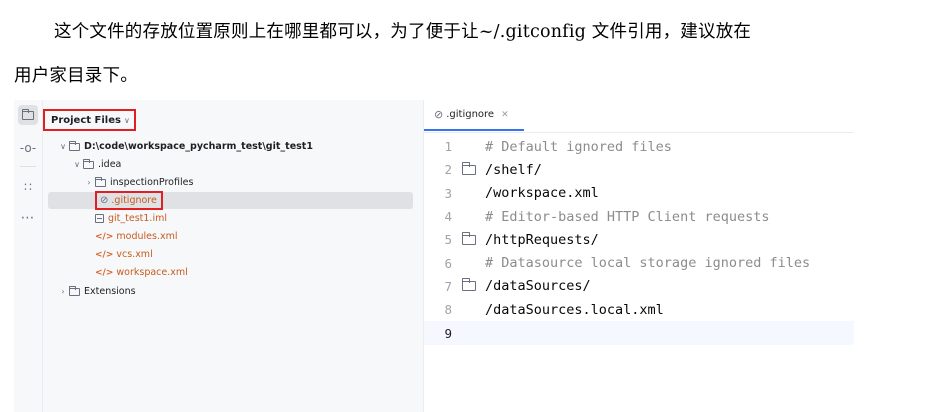 This screenshot has height=412, width=940. What do you see at coordinates (198, 146) in the screenshot?
I see `tree-item-label: D:\code\workspace_pycharm_test\git_test1` at bounding box center [198, 146].